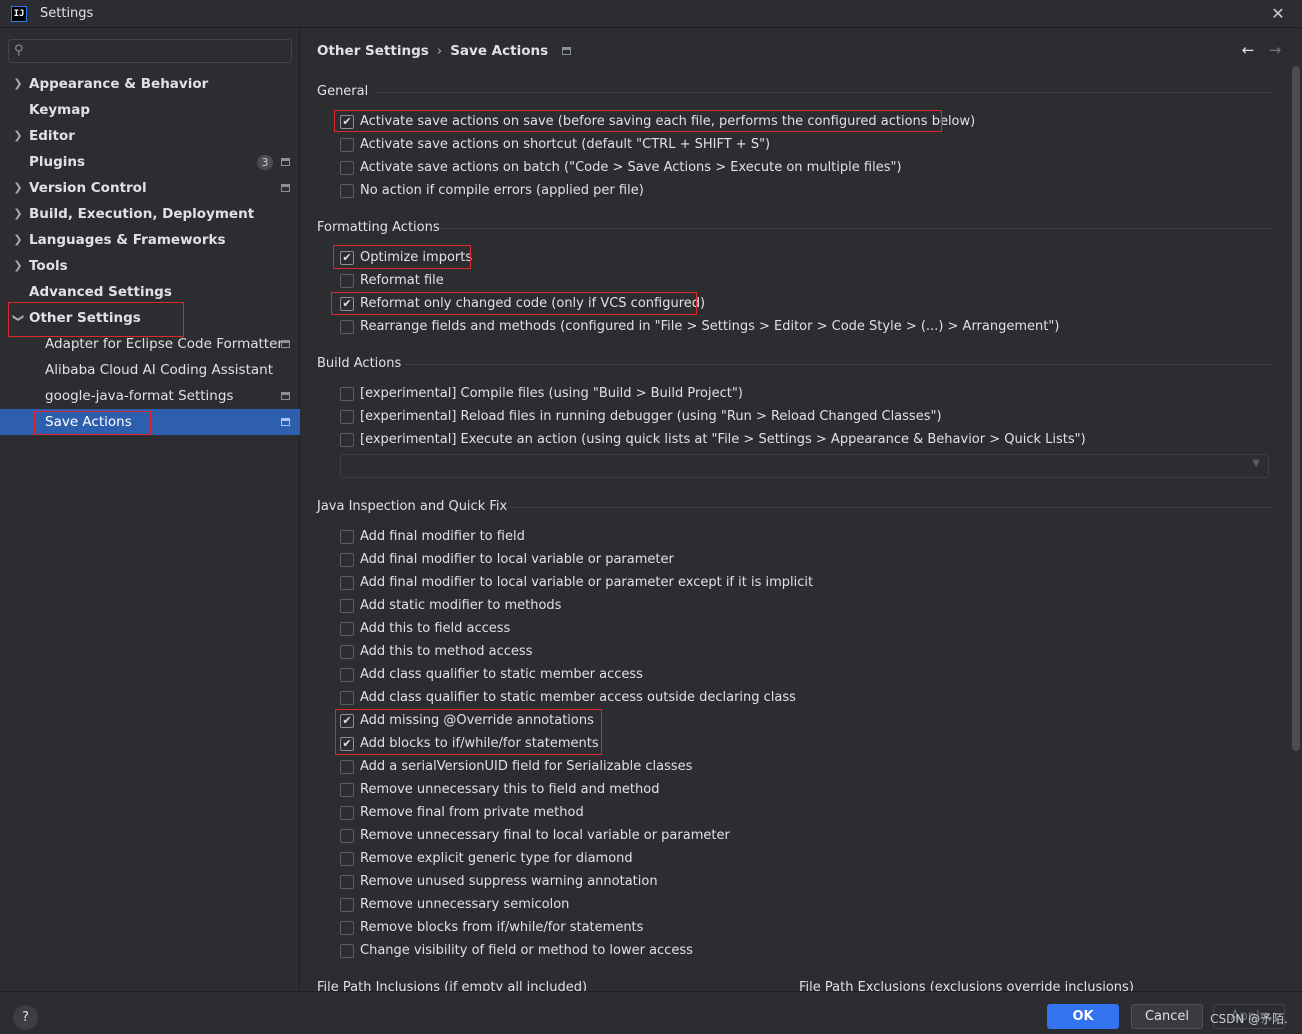 The width and height of the screenshot is (1302, 1034). Describe the element at coordinates (57, 162) in the screenshot. I see `sidebar-item-label: Plugins` at that location.